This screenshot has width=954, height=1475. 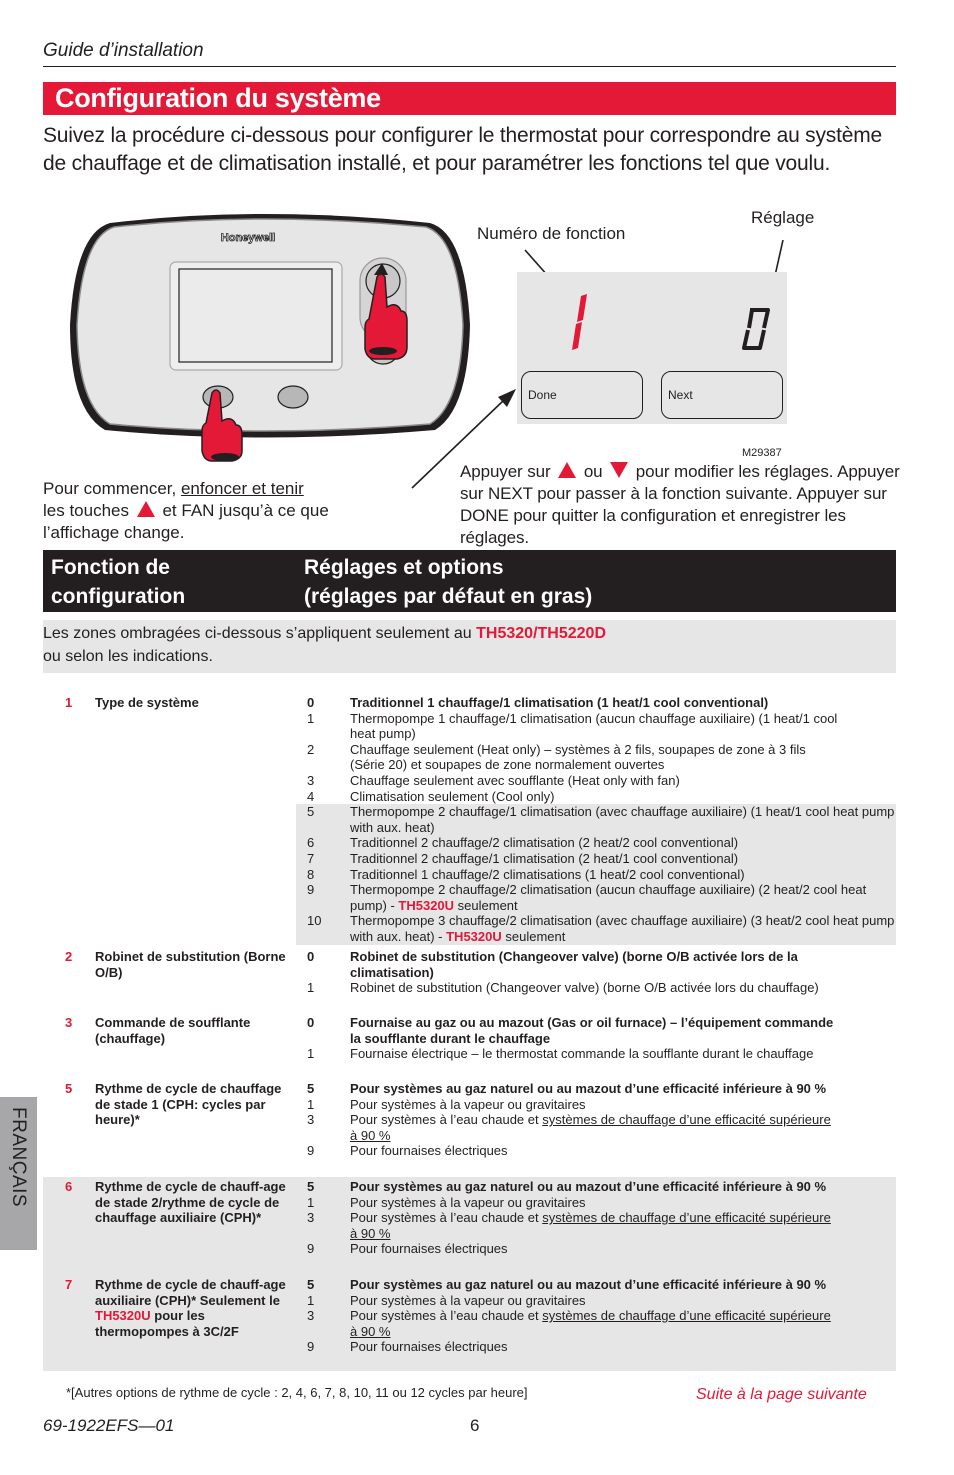 What do you see at coordinates (475, 1425) in the screenshot?
I see `page-number: 6` at bounding box center [475, 1425].